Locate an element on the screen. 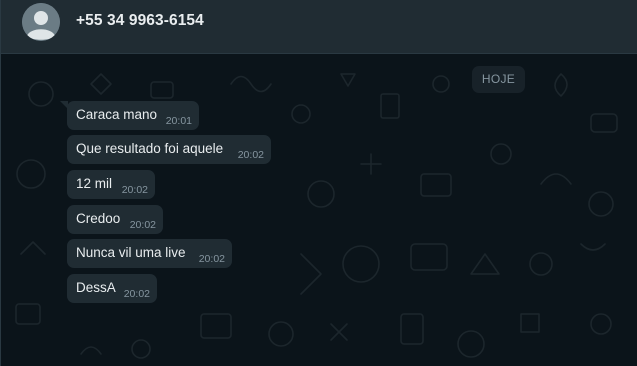 Image resolution: width=637 pixels, height=366 pixels. message-bubble: Credoo 20:02 is located at coordinates (115, 219).